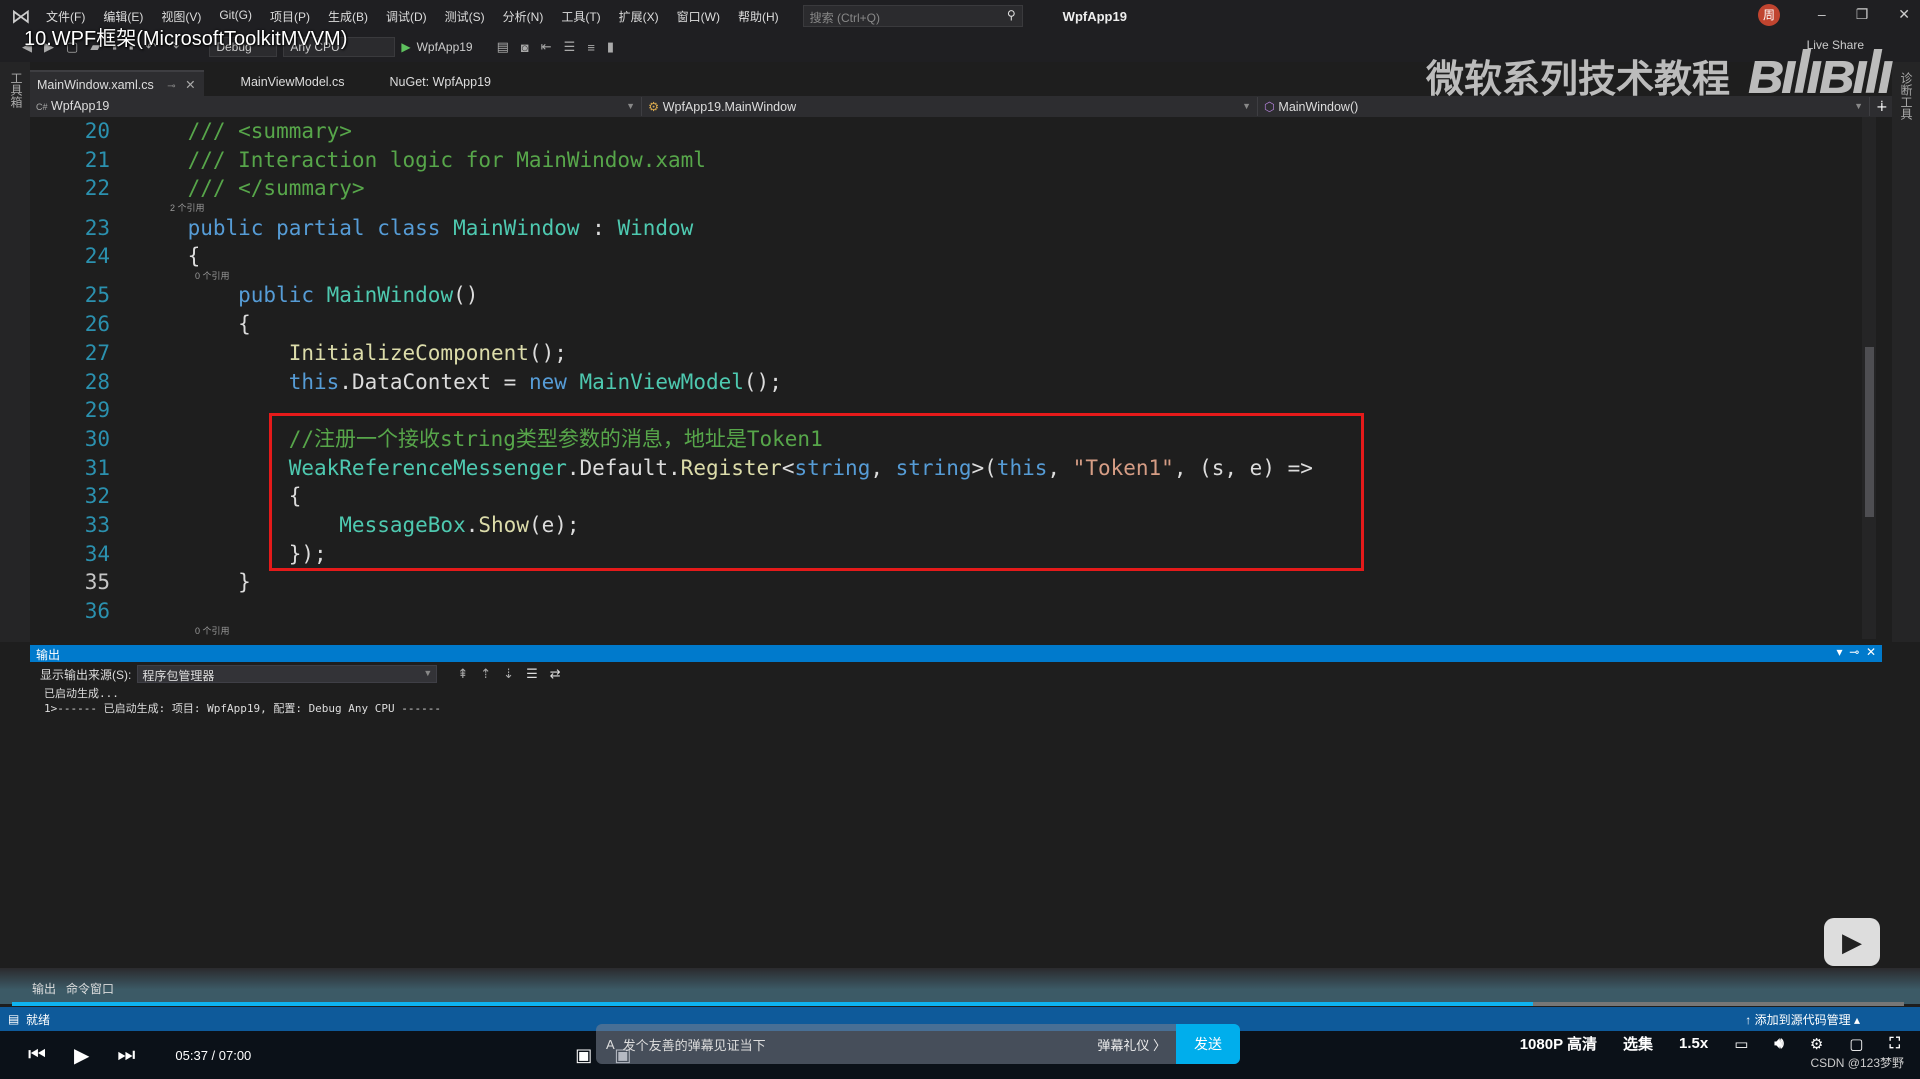  I want to click on menu-item: 分析(N), so click(523, 16).